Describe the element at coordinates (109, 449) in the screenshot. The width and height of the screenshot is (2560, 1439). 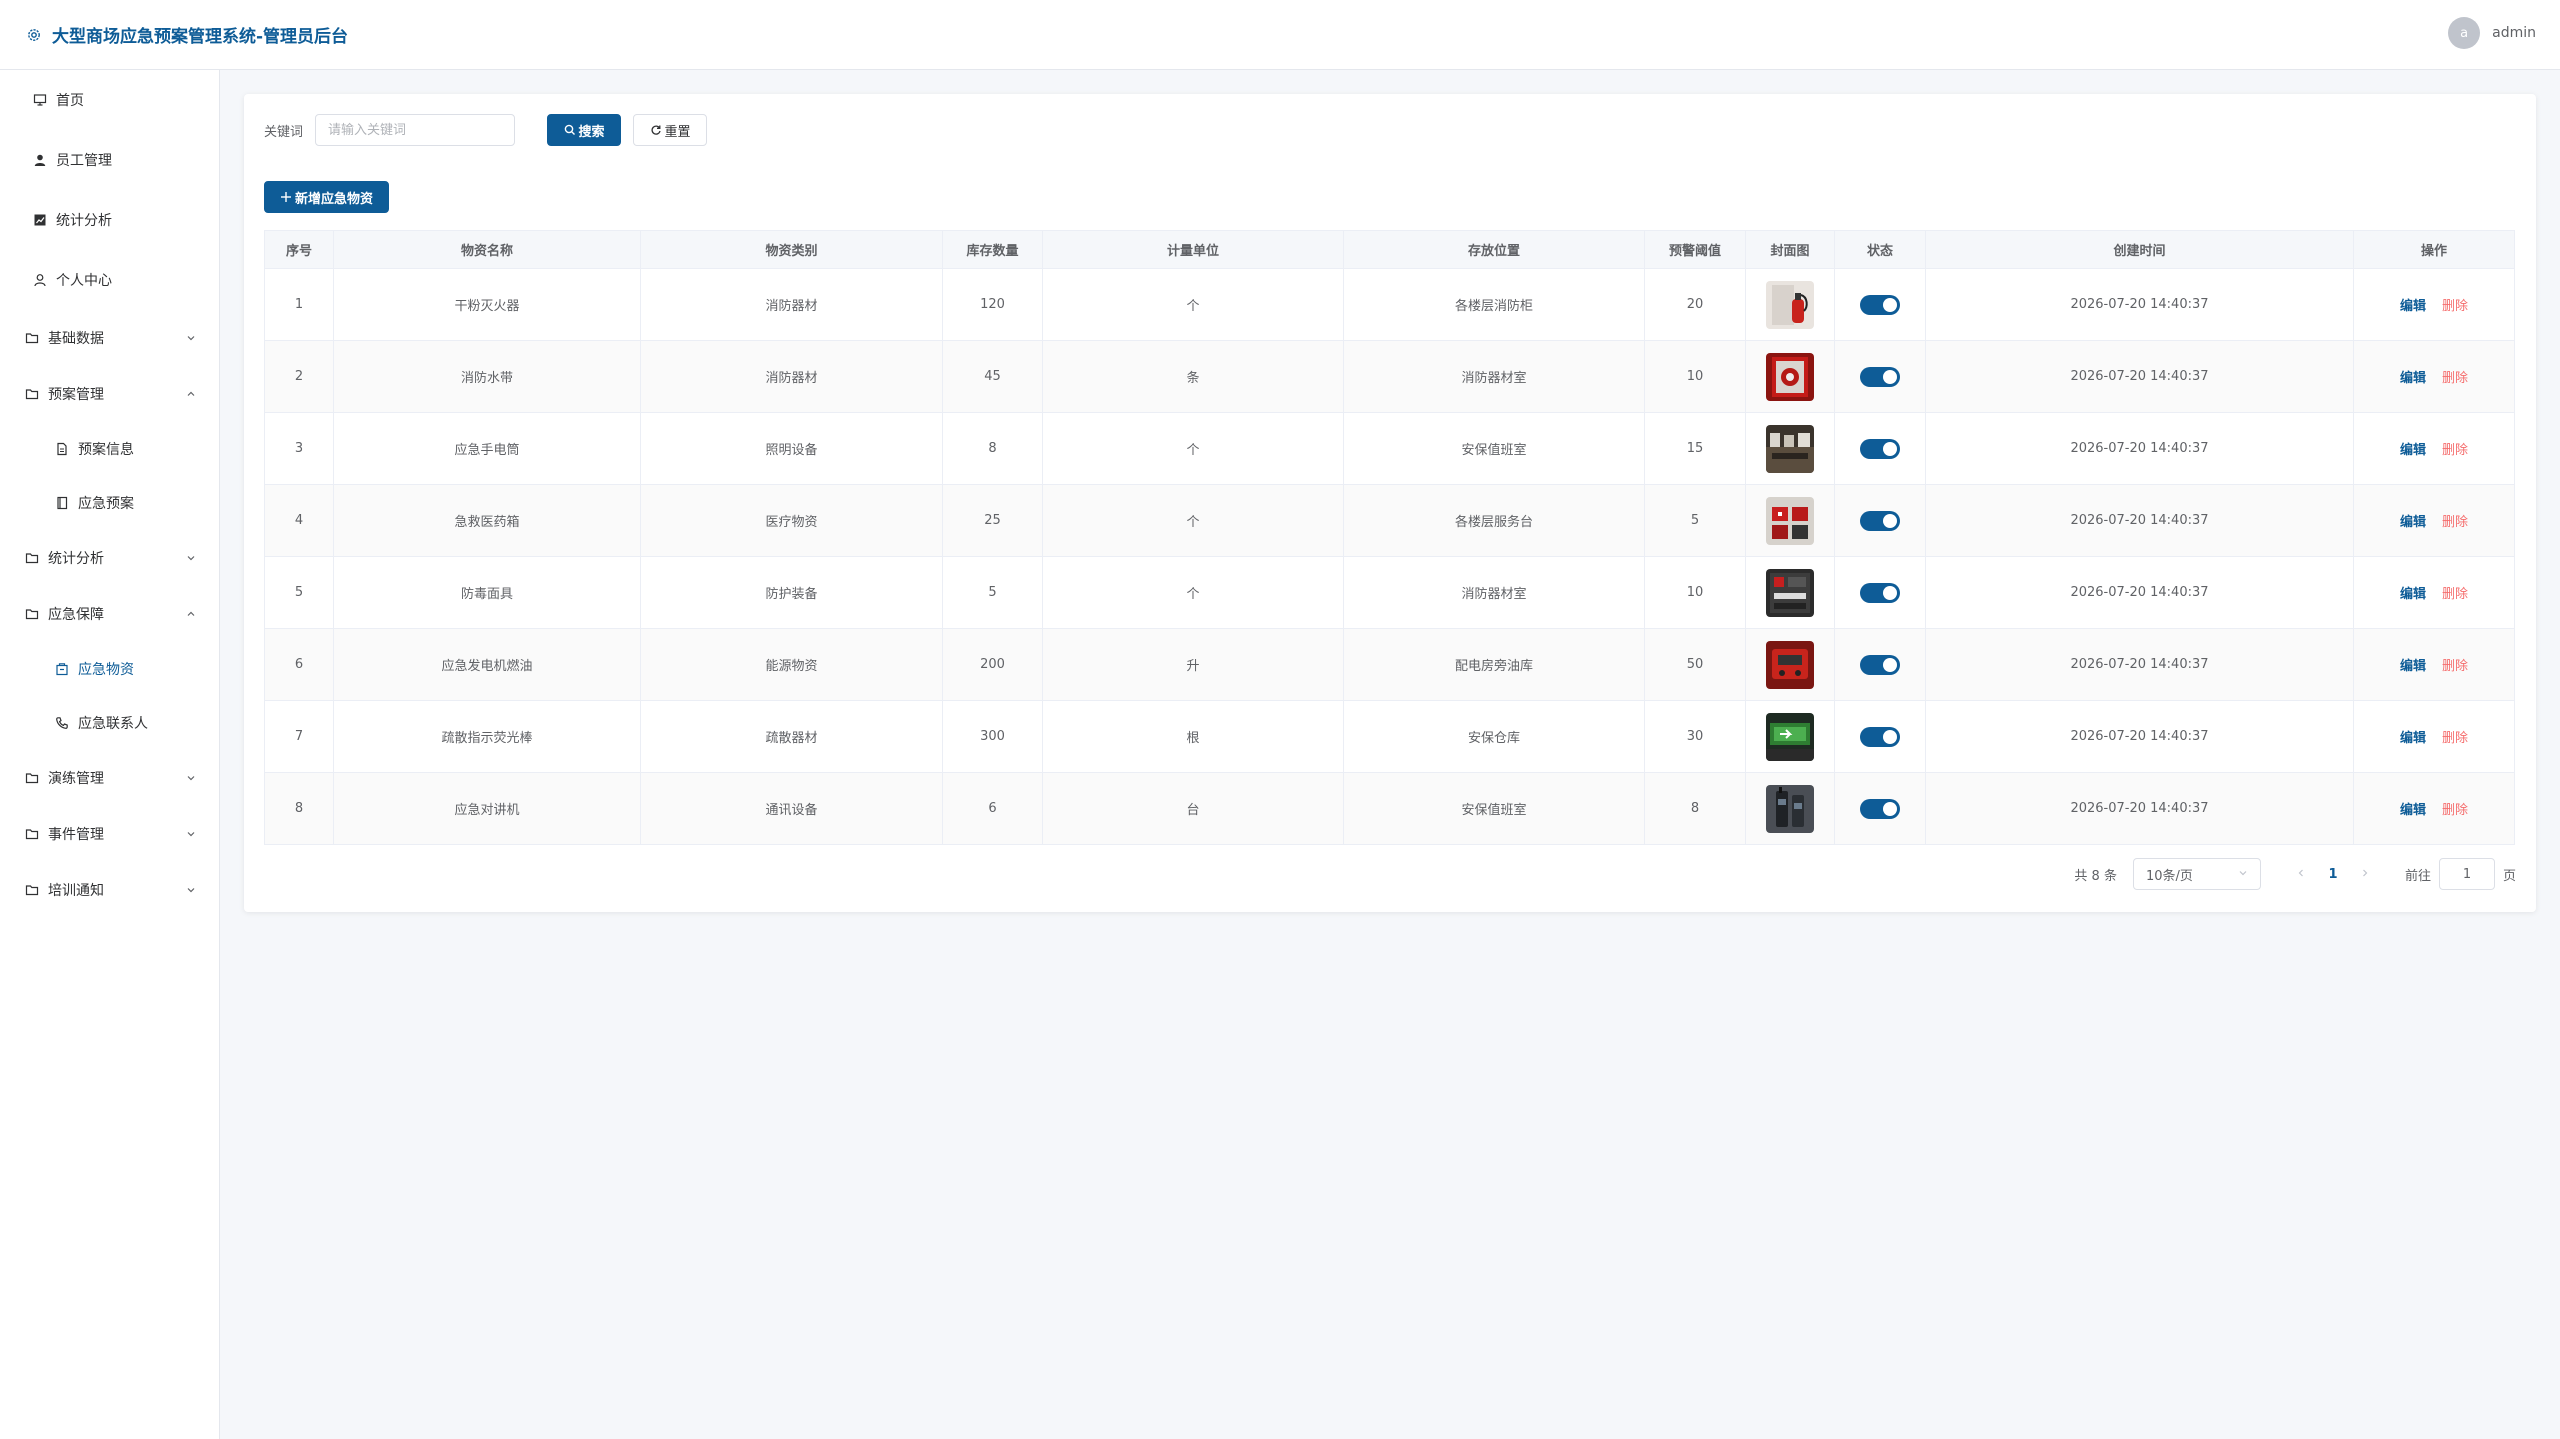
I see `sidebar-item-6: 预案信息` at that location.